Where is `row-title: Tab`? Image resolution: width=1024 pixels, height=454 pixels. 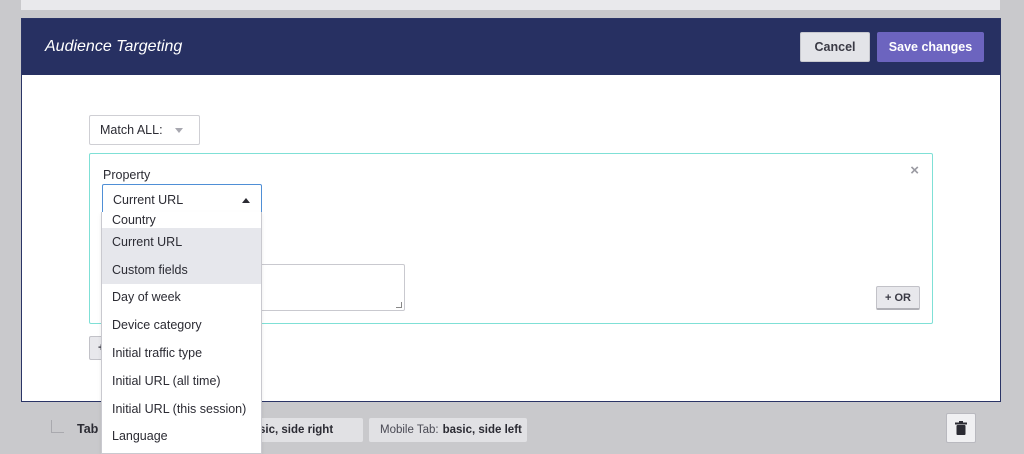
row-title: Tab is located at coordinates (88, 429).